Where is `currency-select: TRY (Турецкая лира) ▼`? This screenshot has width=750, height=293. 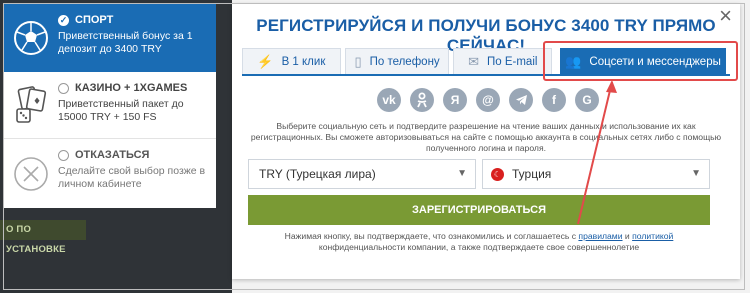
currency-select: TRY (Турецкая лира) ▼ is located at coordinates (362, 174).